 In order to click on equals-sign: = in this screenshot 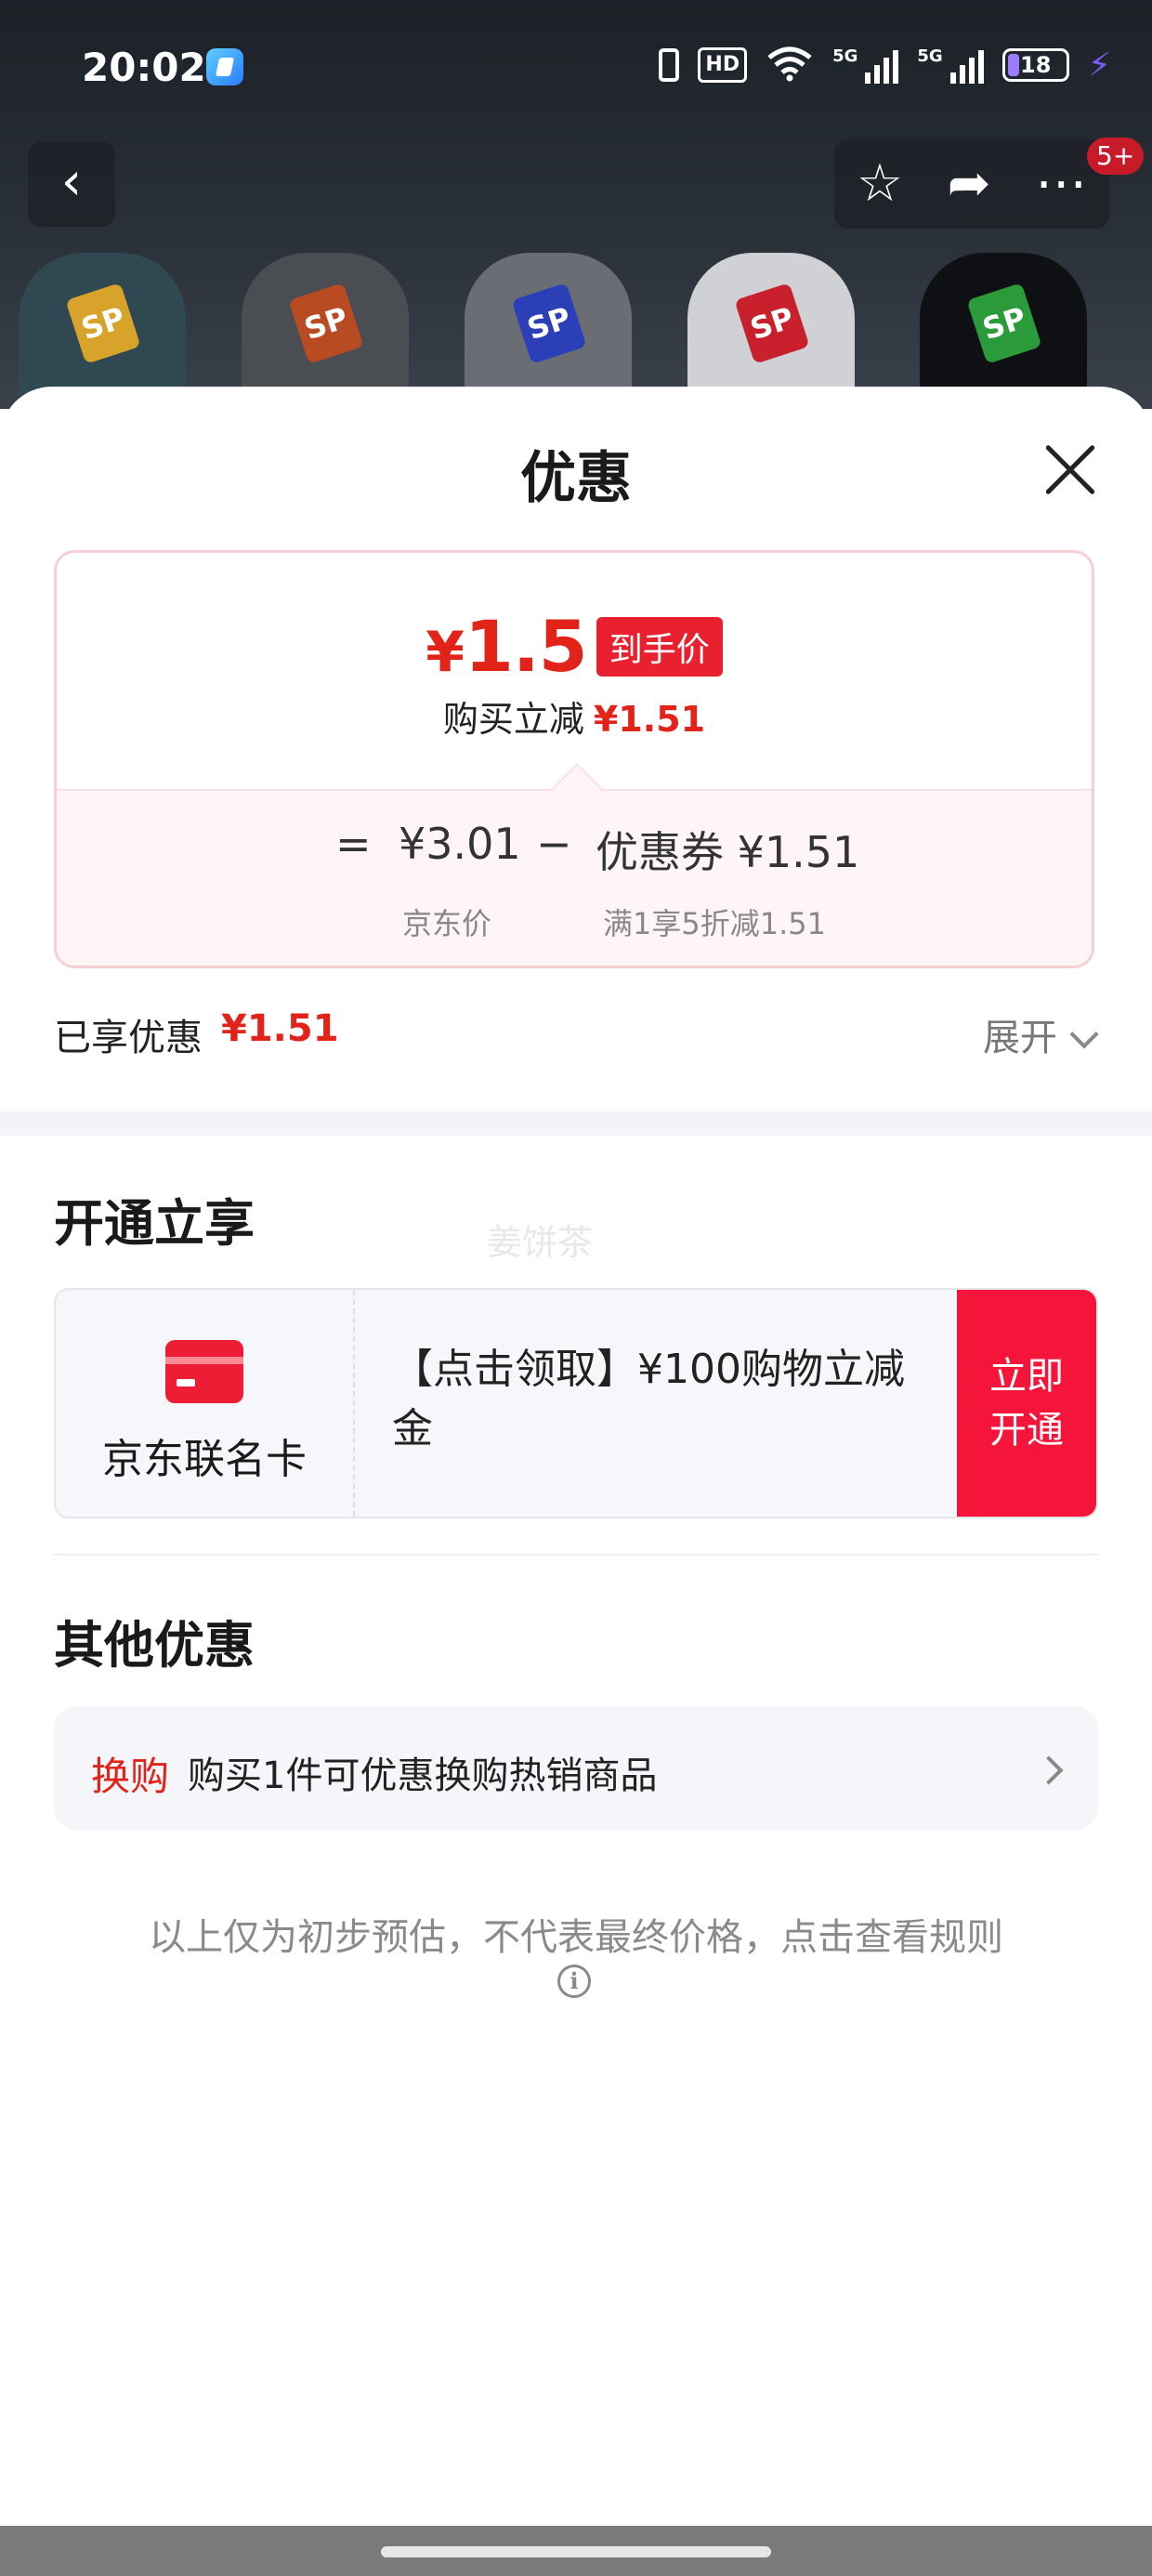, I will do `click(353, 844)`.